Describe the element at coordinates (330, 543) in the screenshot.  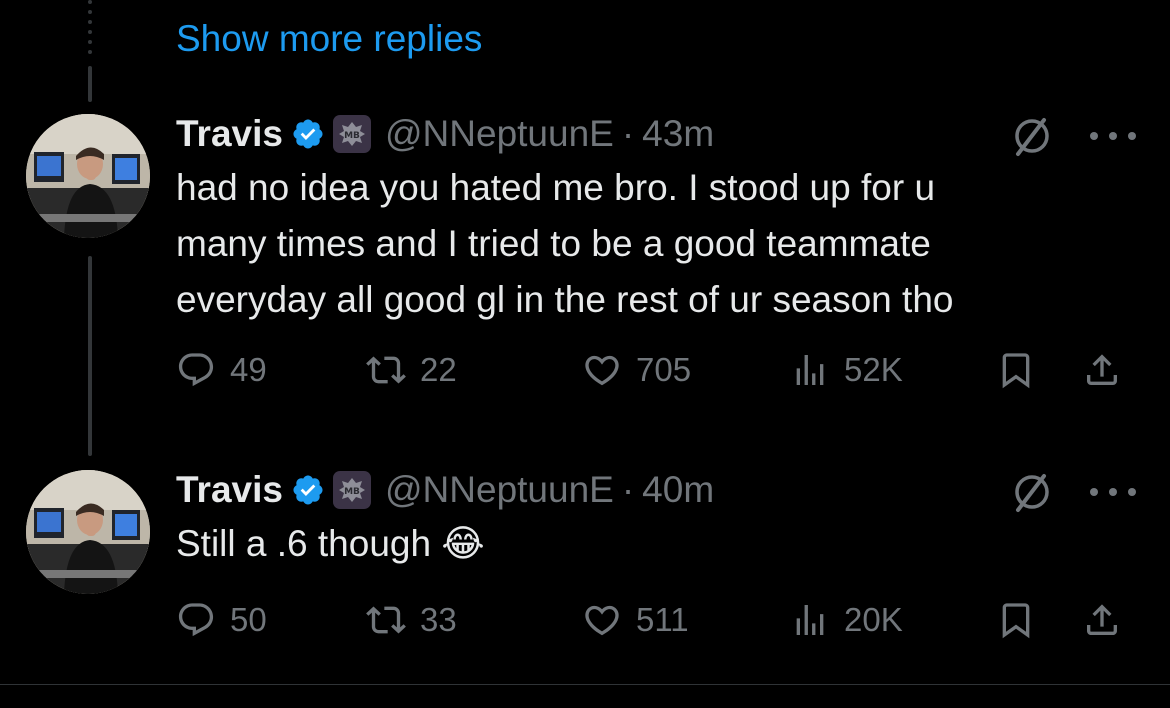
I see `tweet-text-line: Still a .6 though 😂` at that location.